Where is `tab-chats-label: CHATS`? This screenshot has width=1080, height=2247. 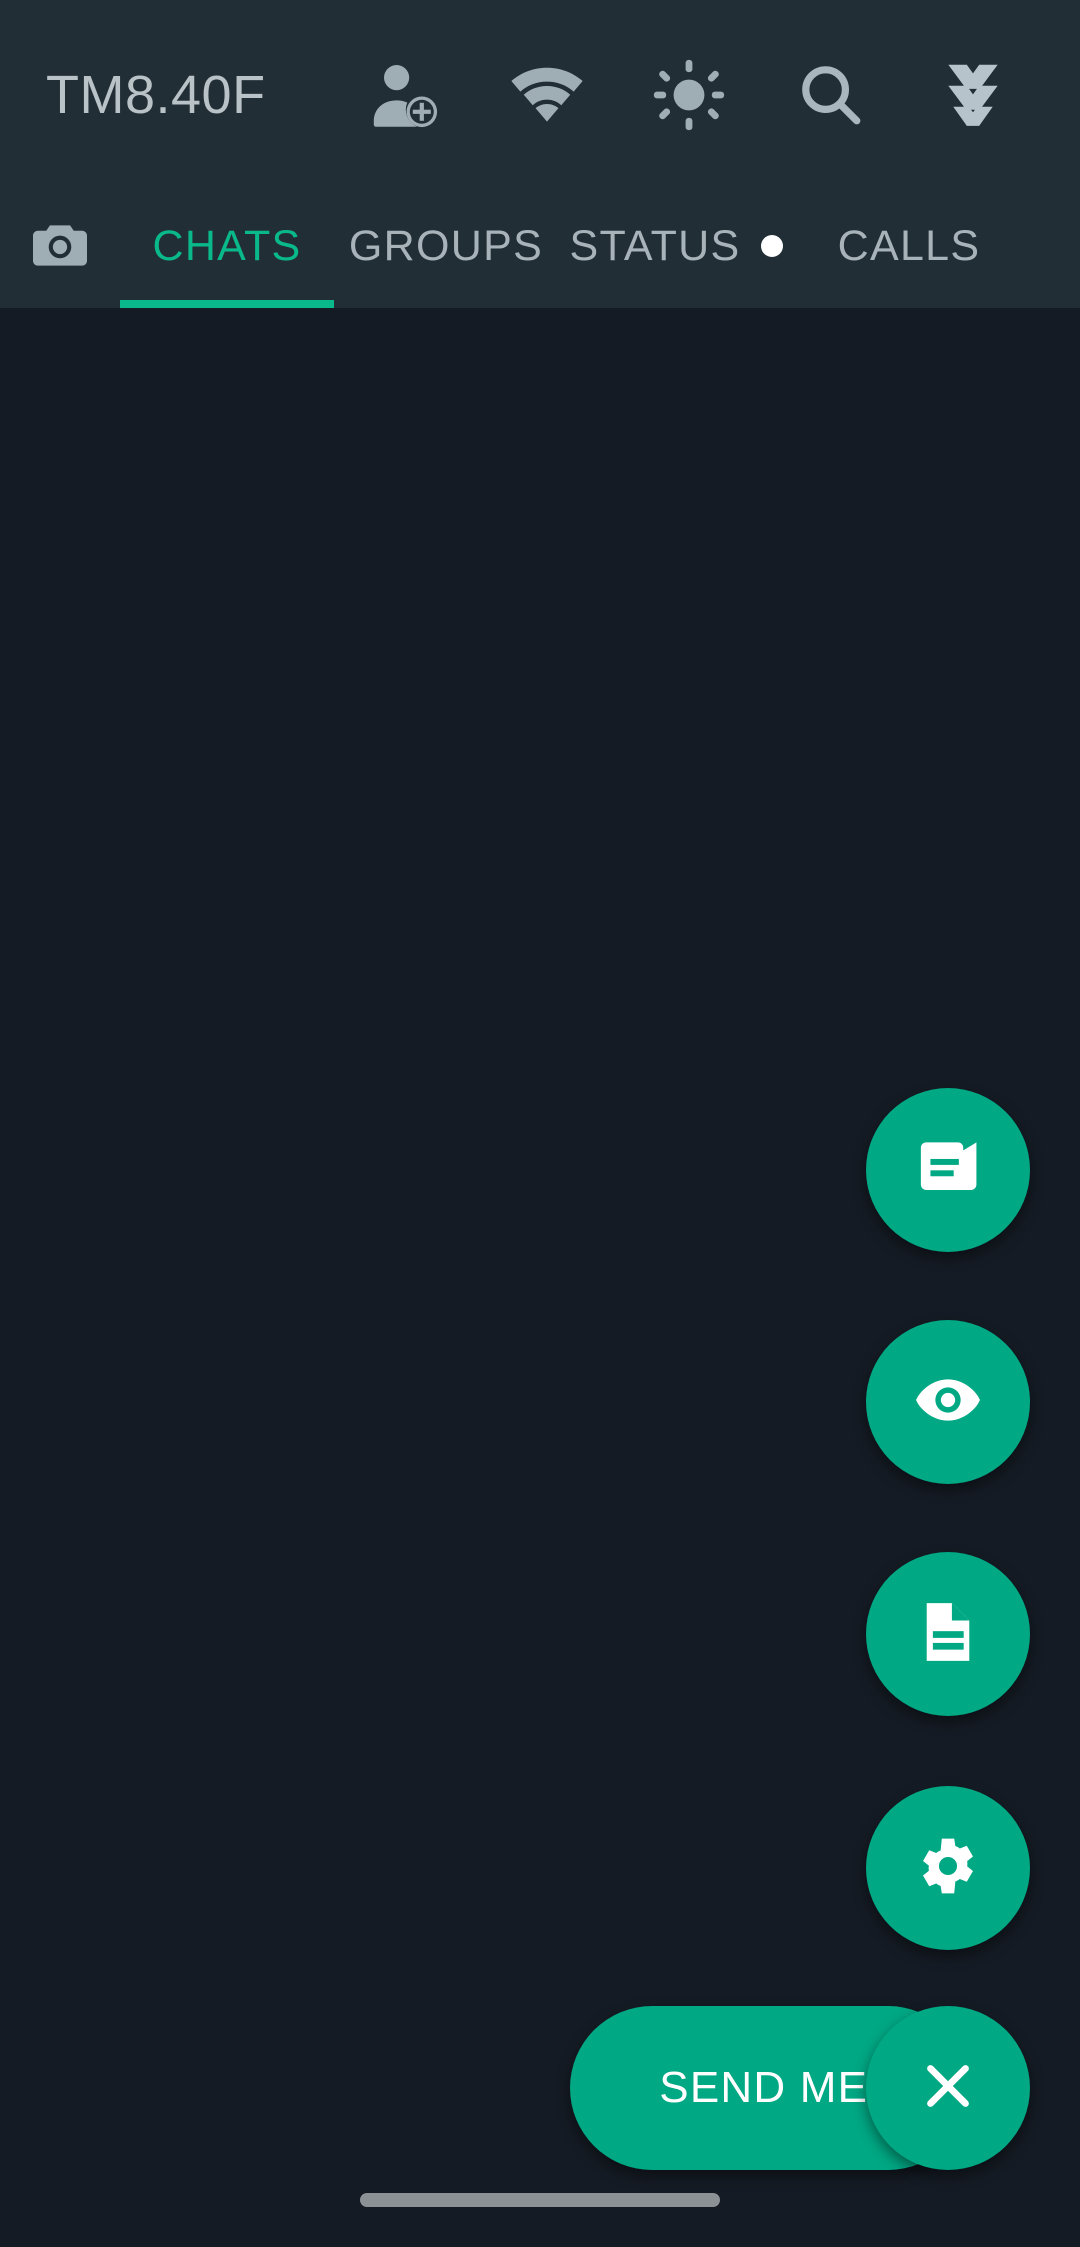
tab-chats-label: CHATS is located at coordinates (227, 245).